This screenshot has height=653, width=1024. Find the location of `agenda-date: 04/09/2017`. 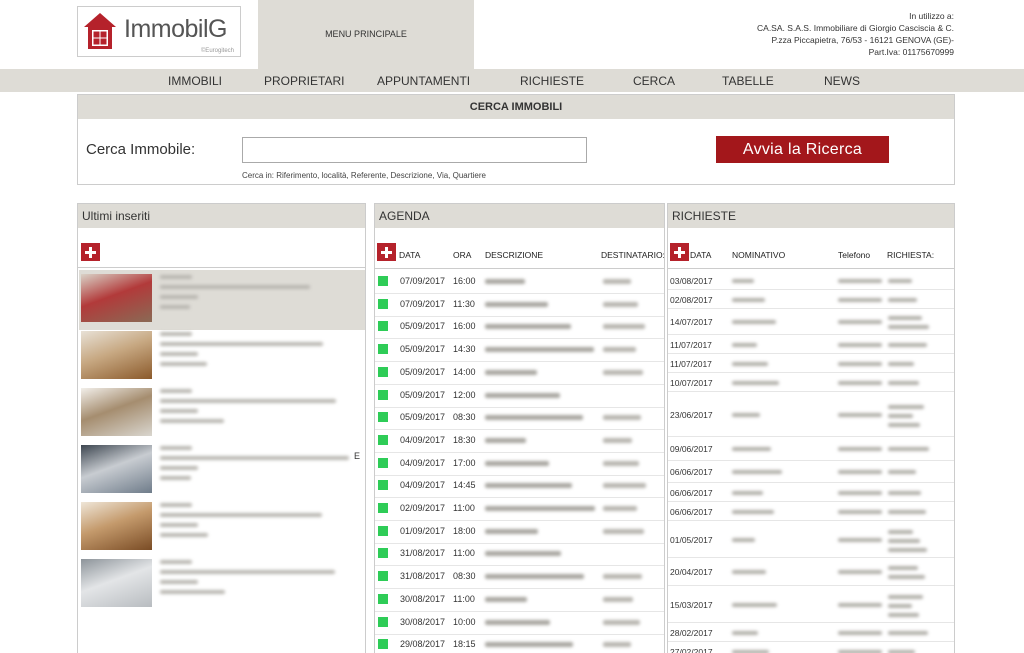

agenda-date: 04/09/2017 is located at coordinates (423, 462).